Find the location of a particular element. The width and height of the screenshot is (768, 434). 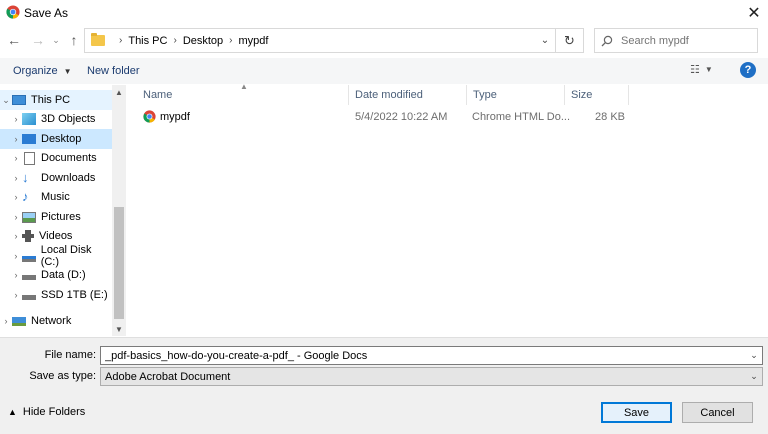

cube-icon is located at coordinates (29, 119).